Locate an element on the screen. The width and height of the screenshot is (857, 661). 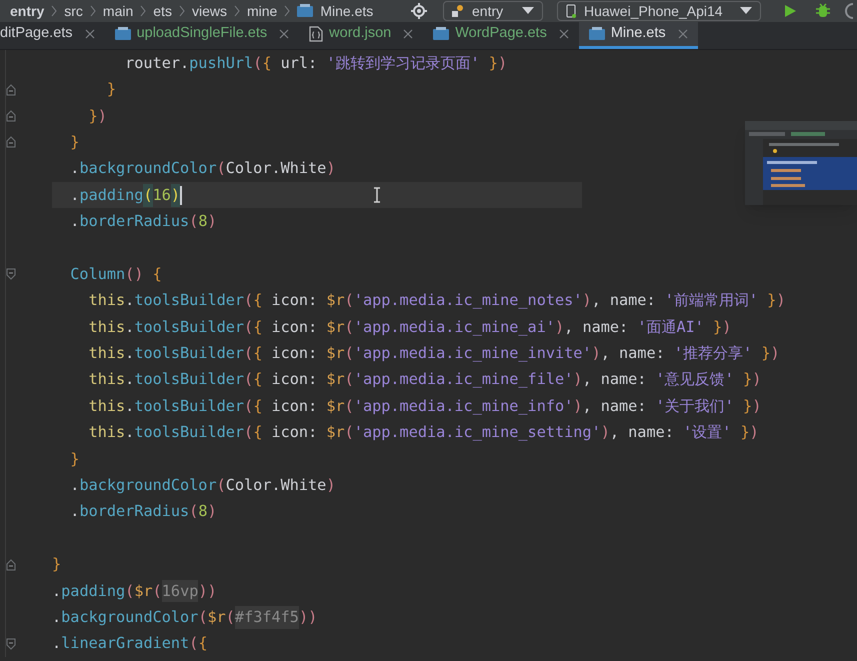
code-line: this.toolsBuilder({ icon: $r('app.media.ic_mine_notes'), name: '前端常用词' }) is located at coordinates (437, 301).